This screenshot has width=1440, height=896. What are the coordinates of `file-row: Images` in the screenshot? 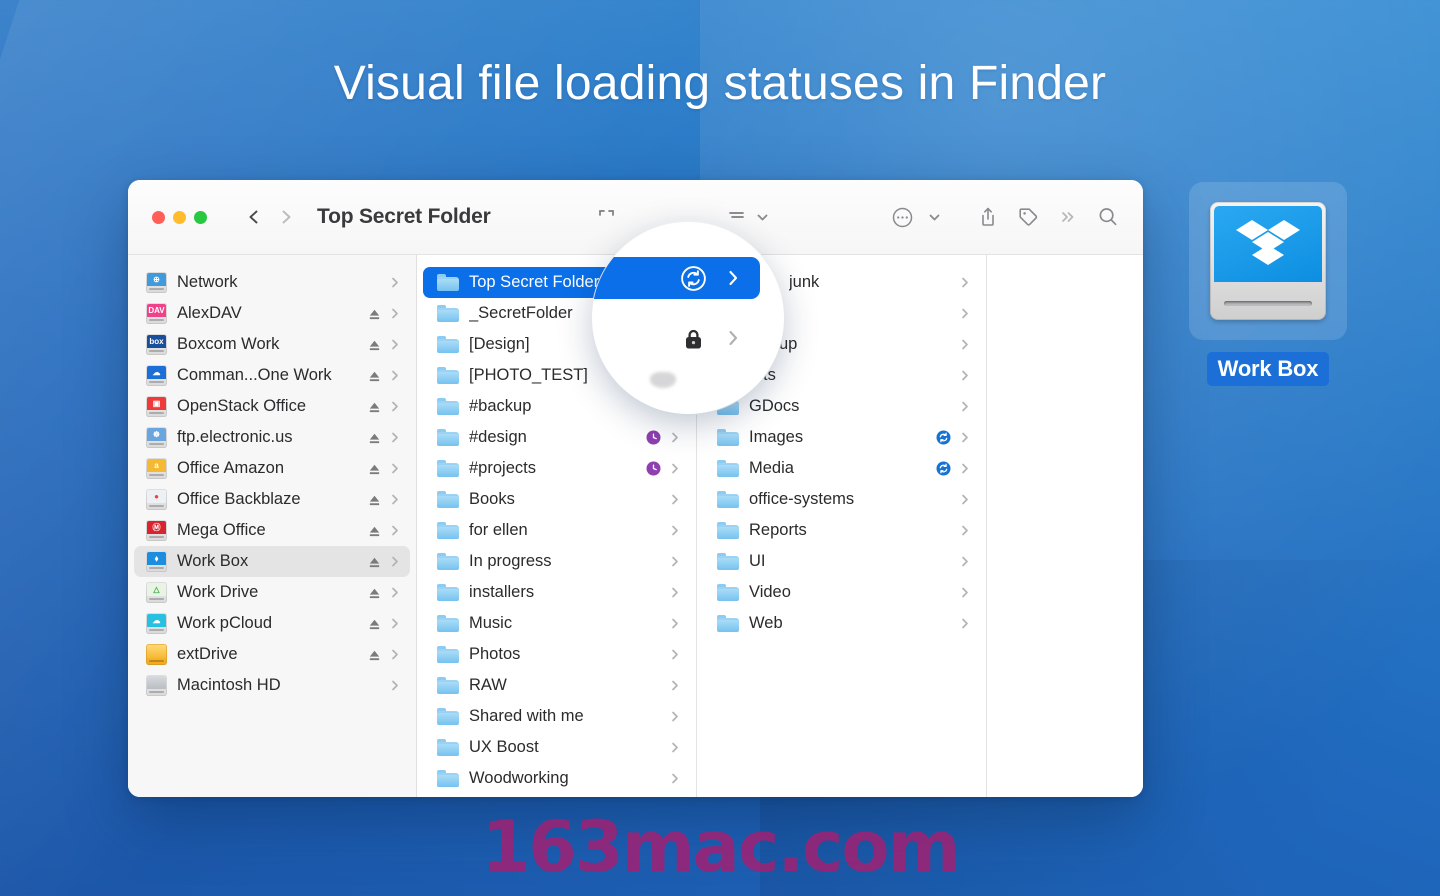 It's located at (841, 437).